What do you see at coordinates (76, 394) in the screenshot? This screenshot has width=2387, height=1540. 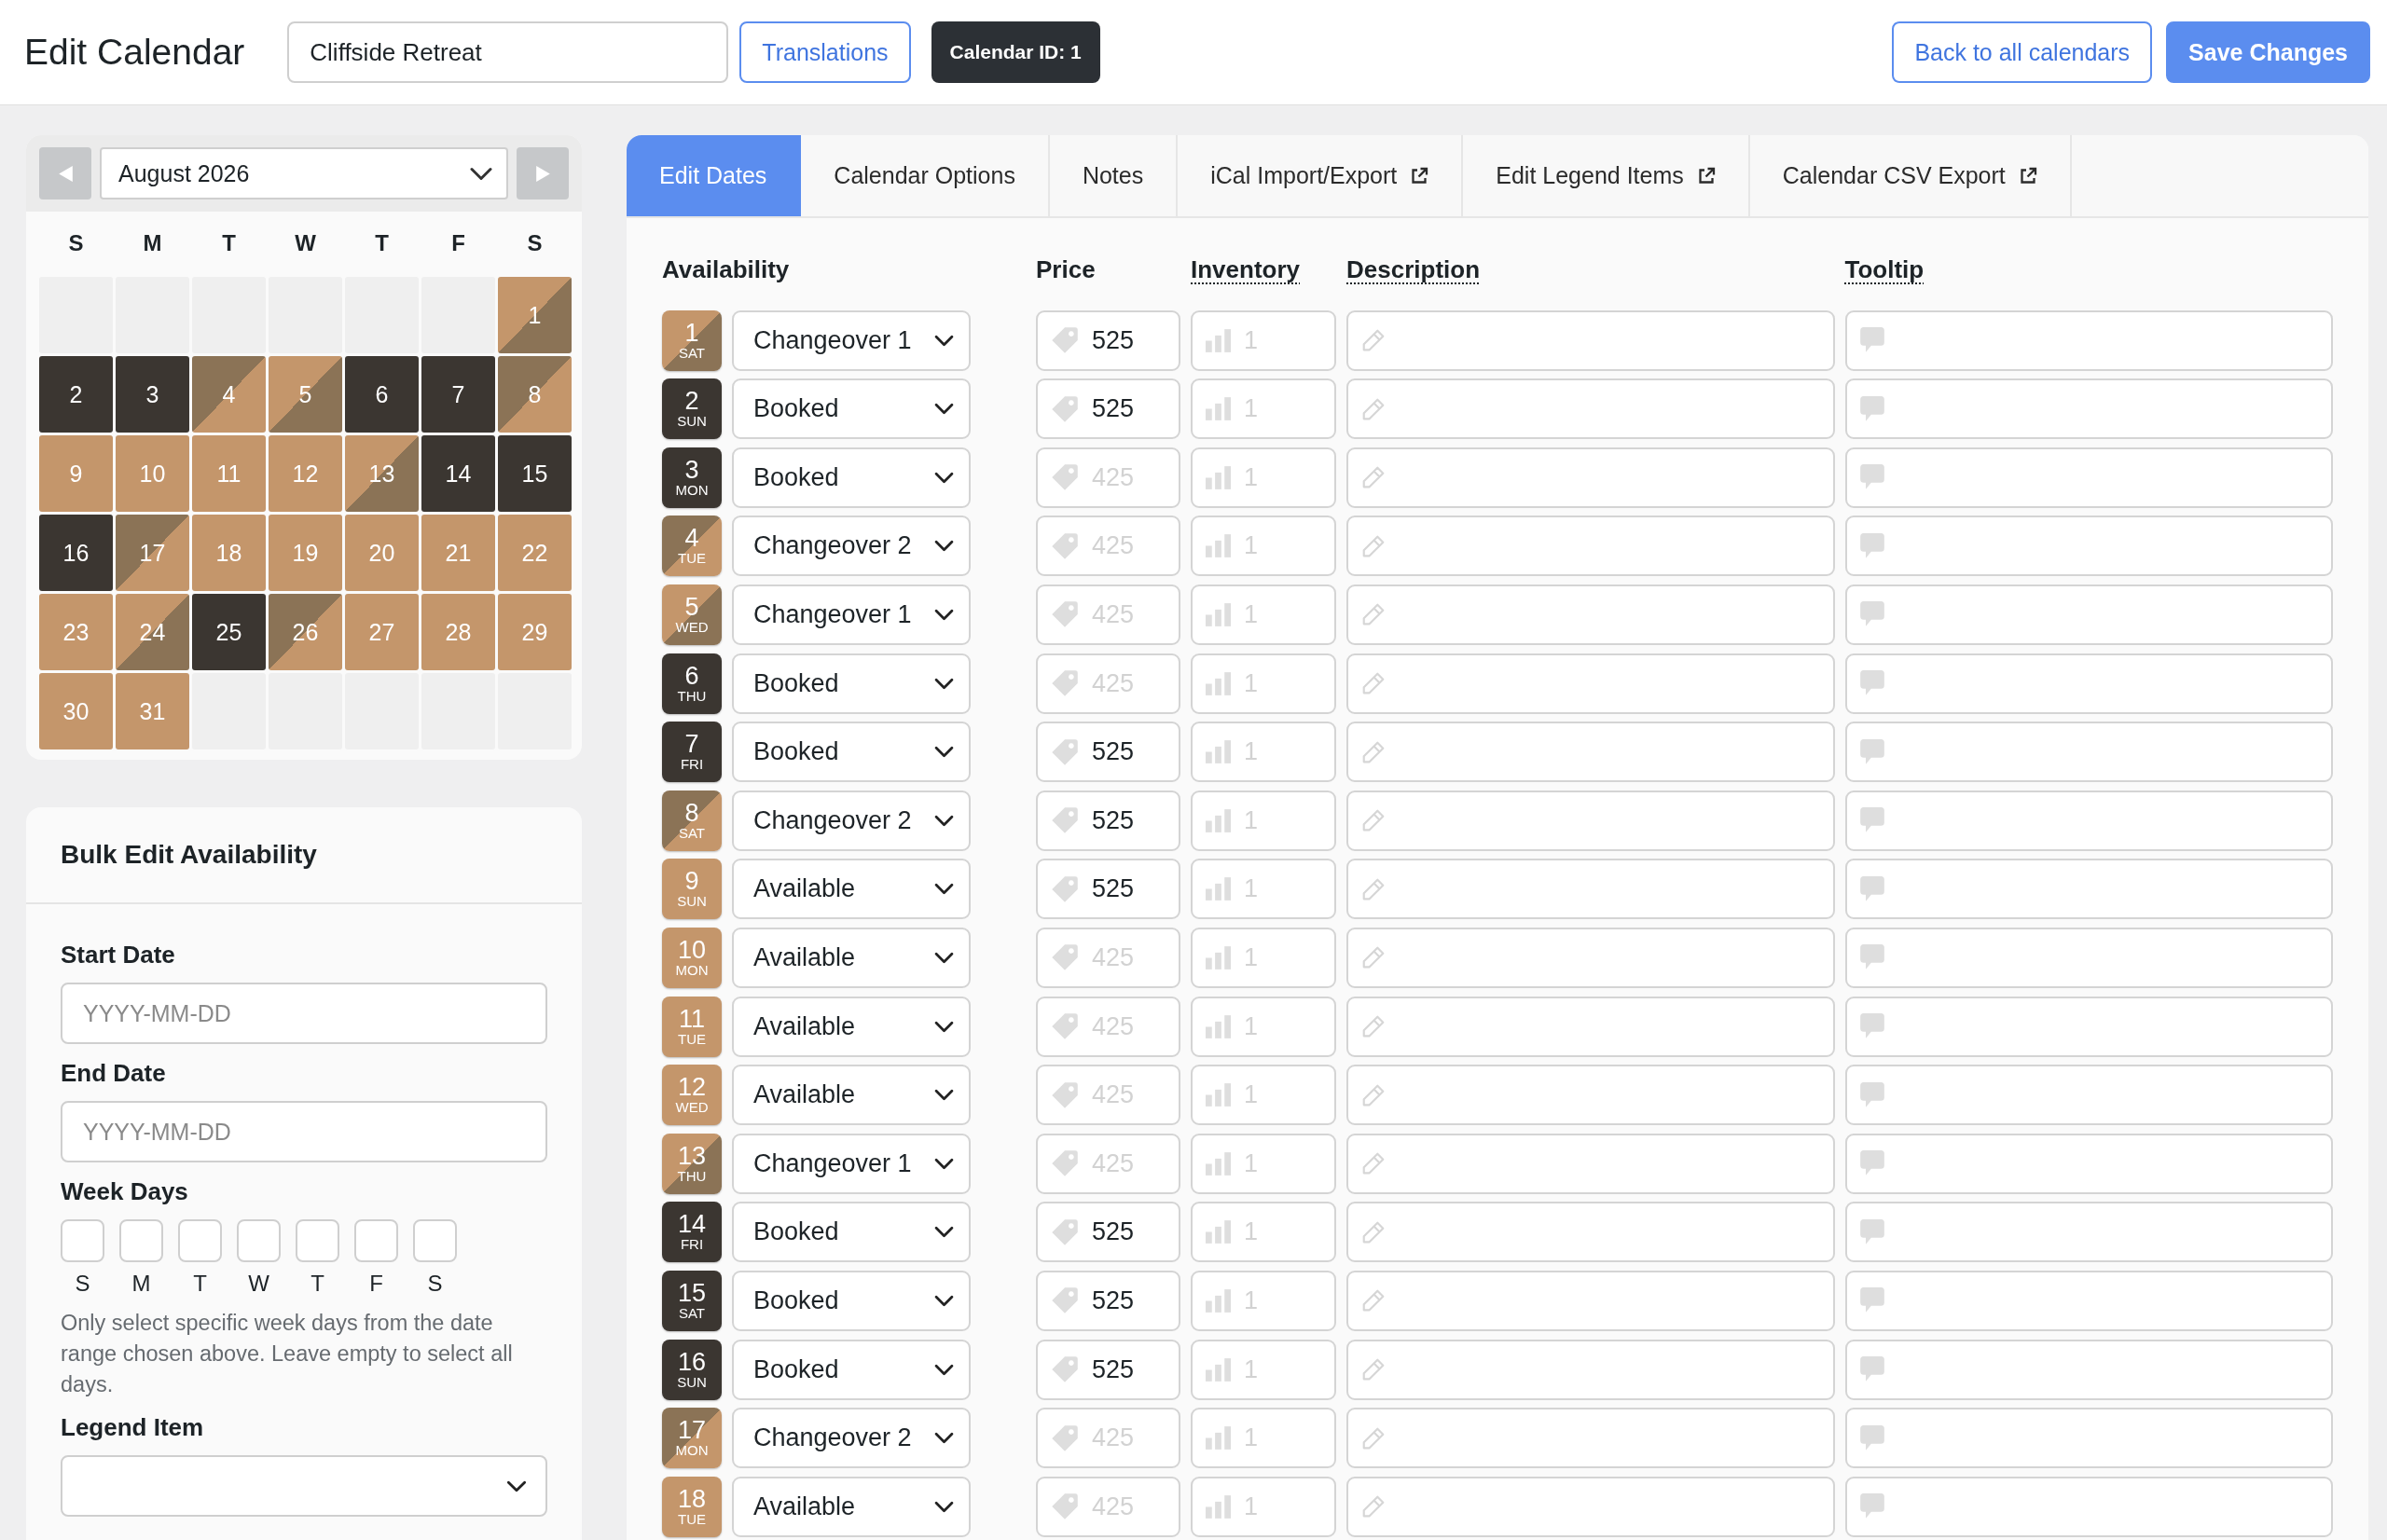 I see `calendar-day: 2` at bounding box center [76, 394].